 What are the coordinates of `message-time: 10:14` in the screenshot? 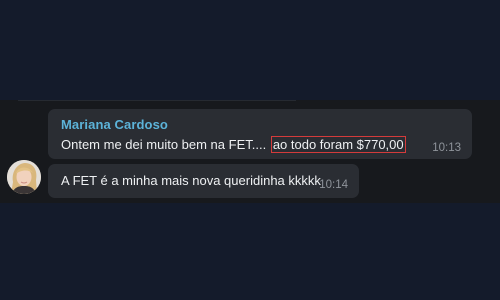 It's located at (333, 185).